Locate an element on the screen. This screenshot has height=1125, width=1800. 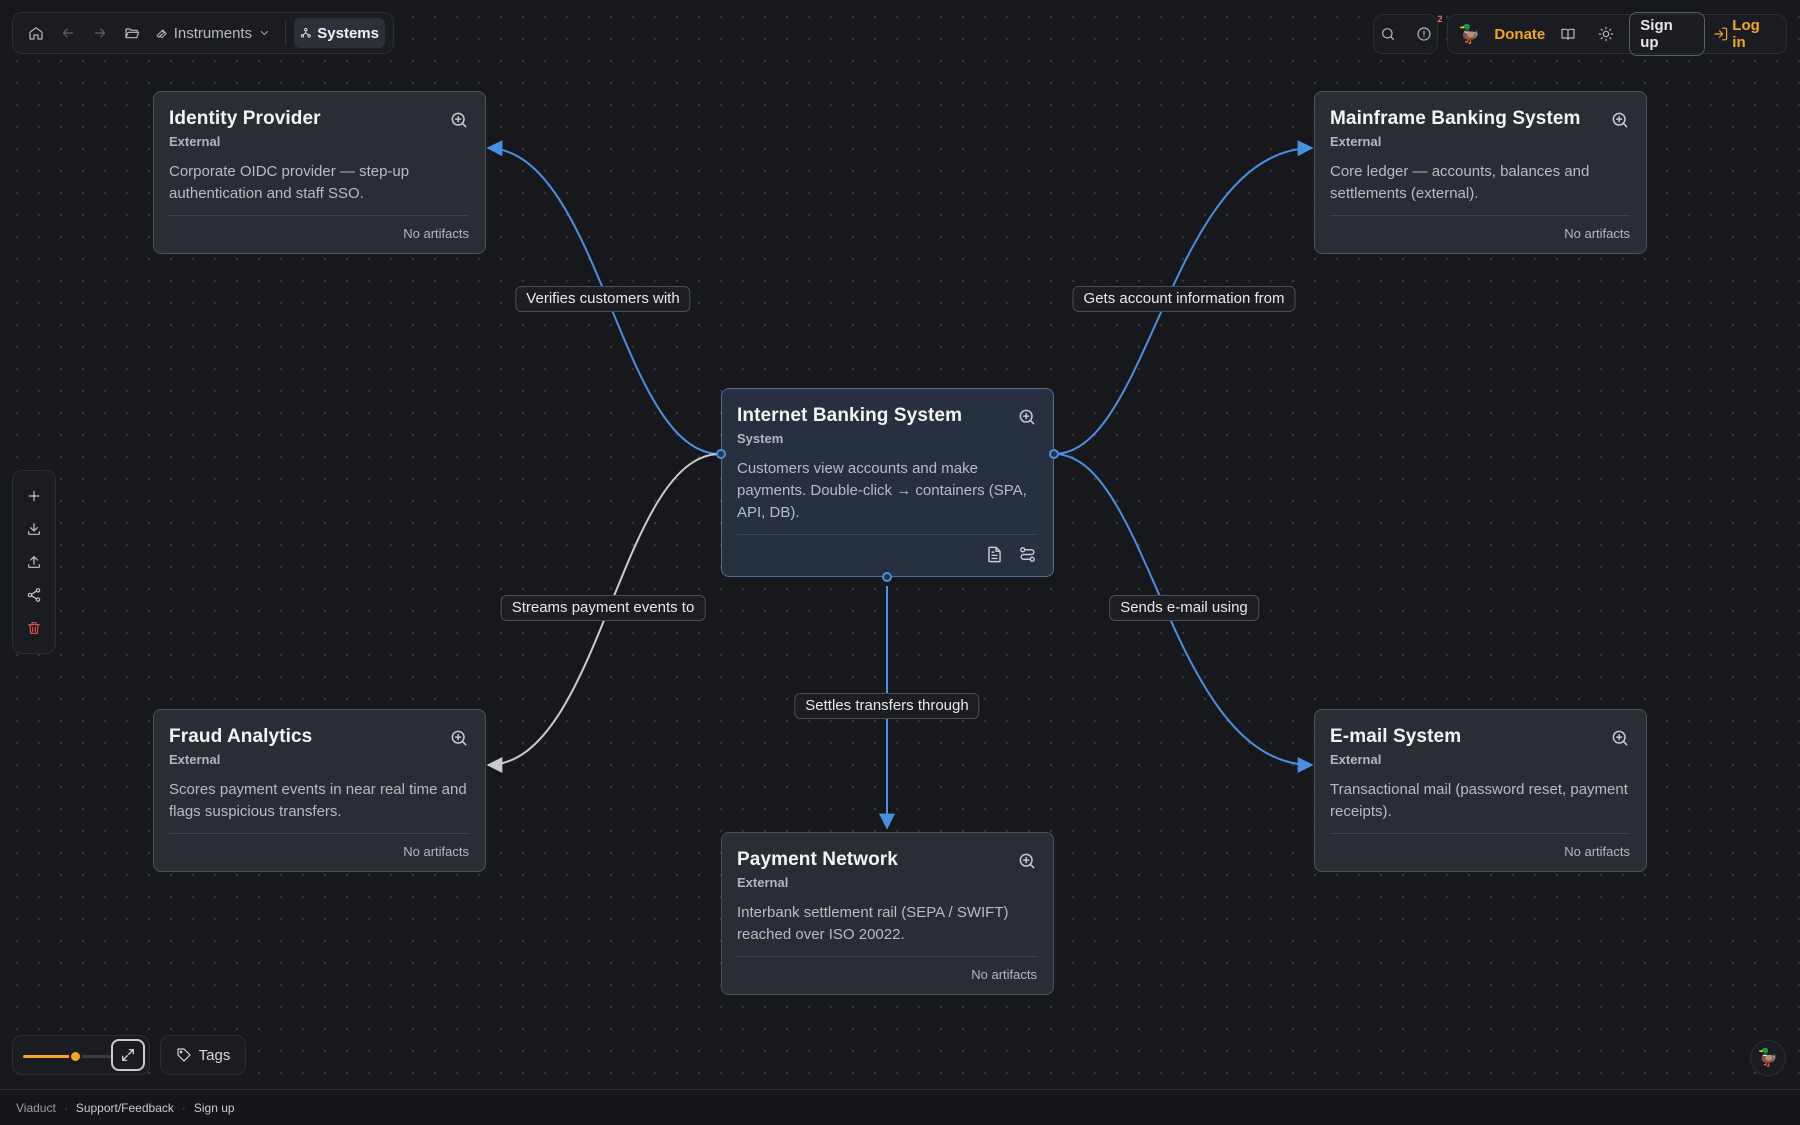
canvas-tools is located at coordinates (34, 562).